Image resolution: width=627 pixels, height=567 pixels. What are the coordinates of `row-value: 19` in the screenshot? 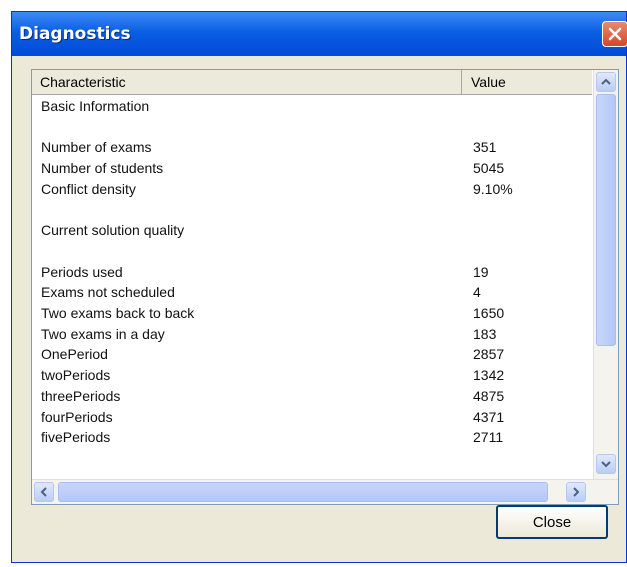 It's located at (481, 271).